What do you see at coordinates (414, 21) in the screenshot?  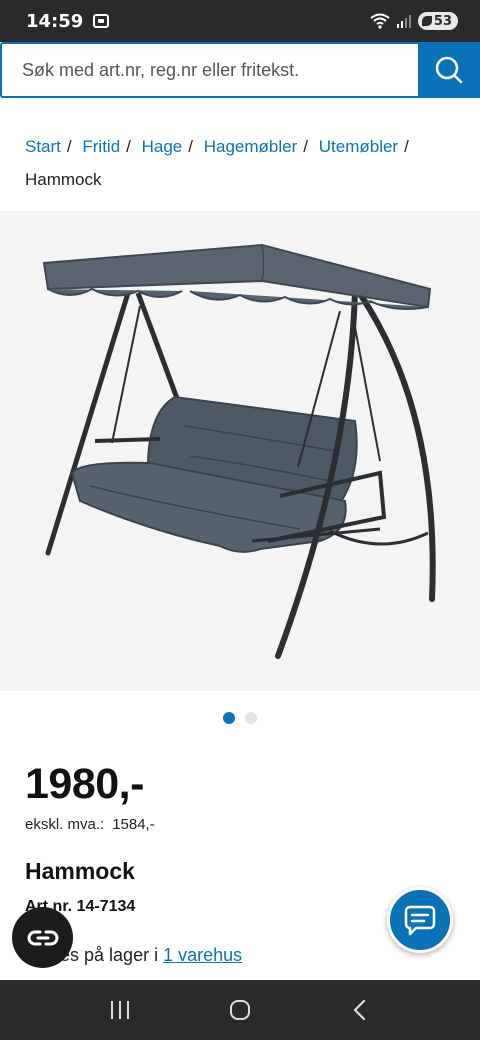 I see `status-icons: 53` at bounding box center [414, 21].